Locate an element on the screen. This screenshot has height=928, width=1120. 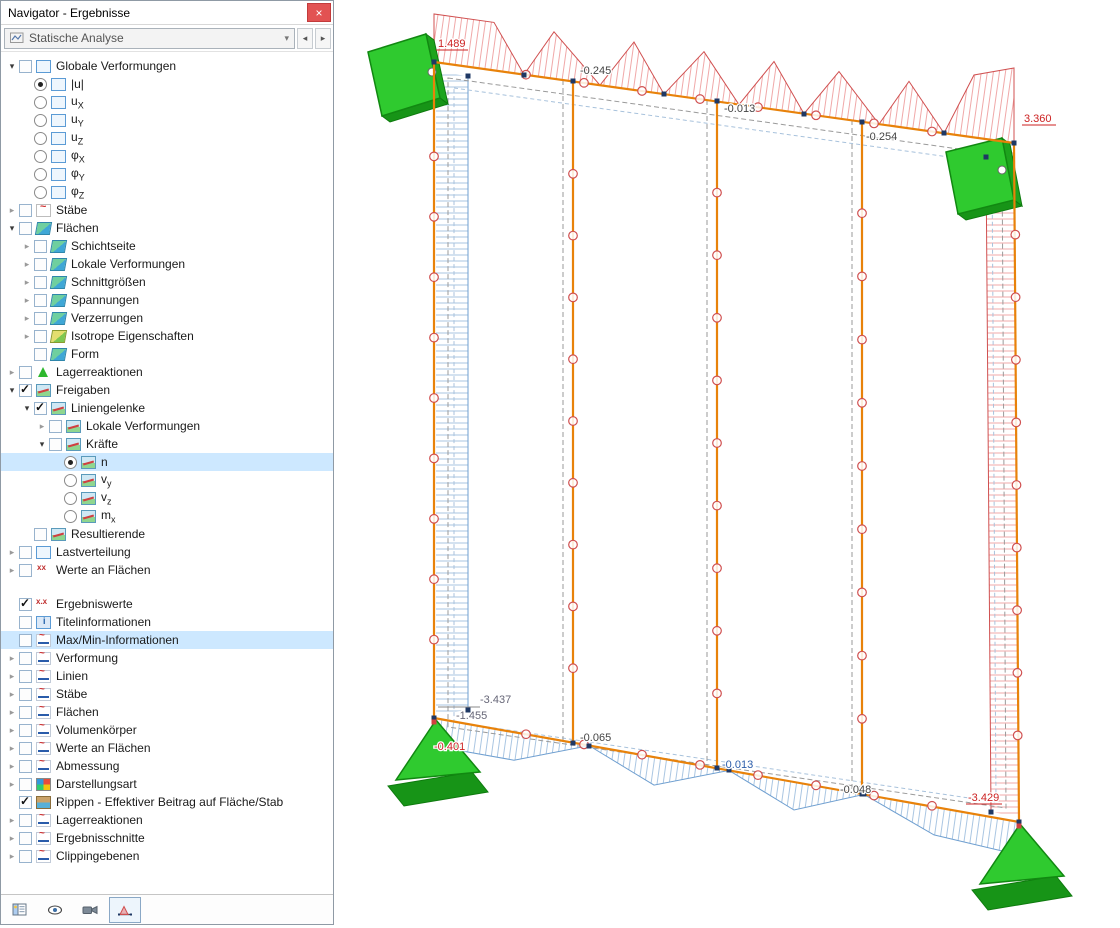
tree-item-form: Form is located at coordinates (167, 354).